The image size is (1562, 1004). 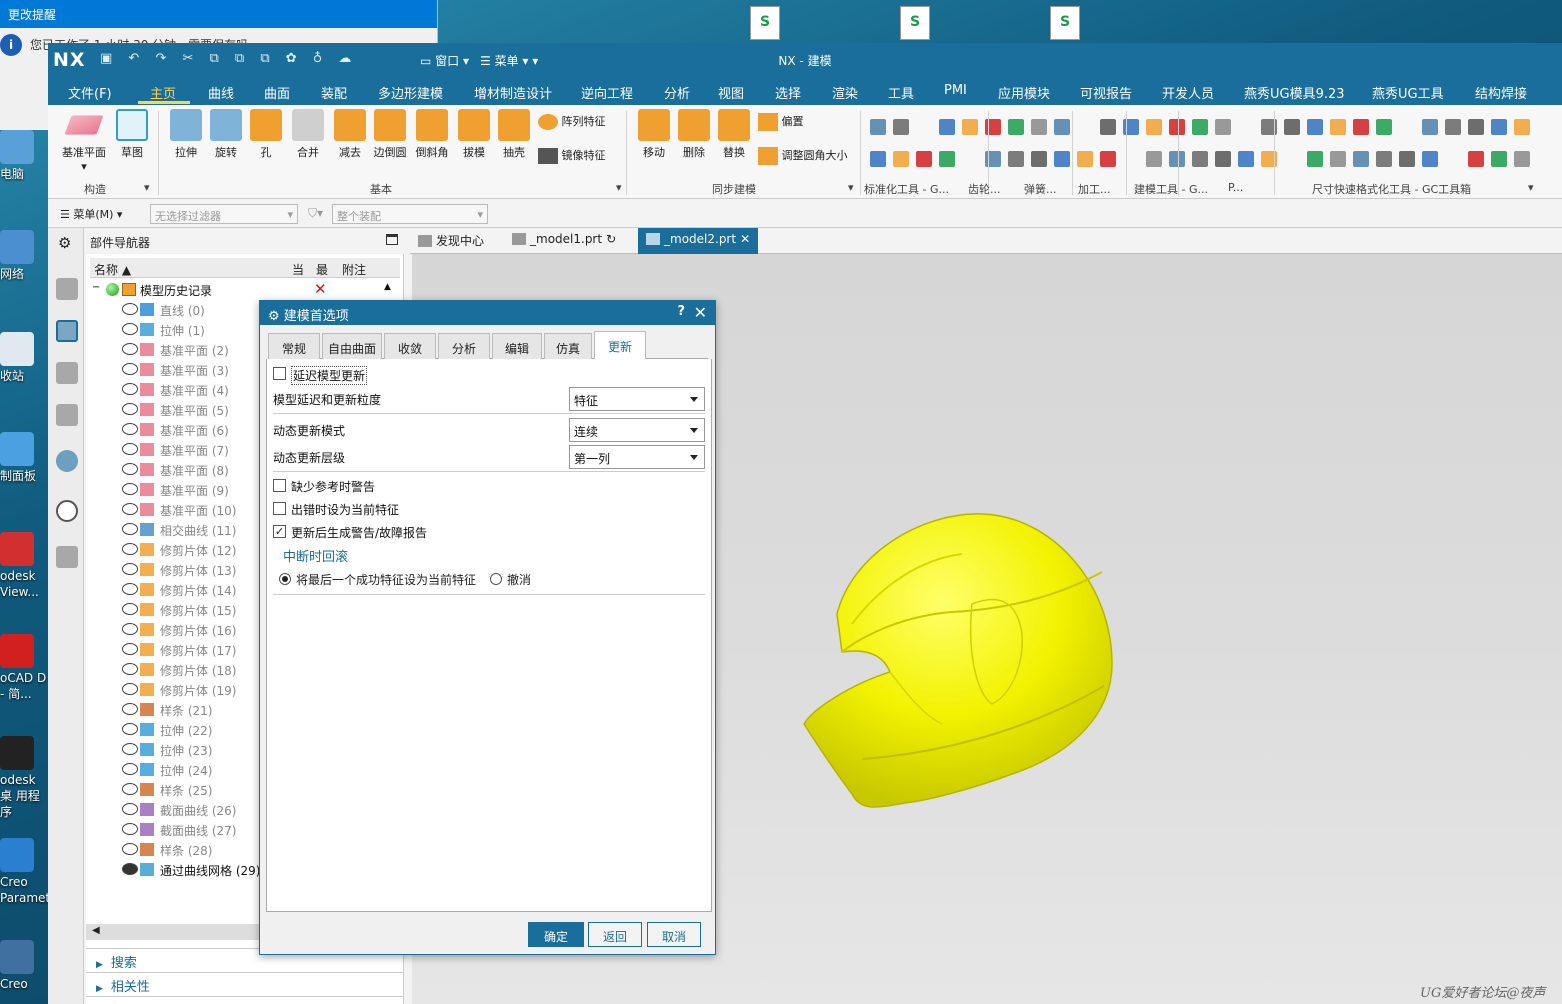 What do you see at coordinates (1188, 92) in the screenshot?
I see `menu-tab: 开发人员` at bounding box center [1188, 92].